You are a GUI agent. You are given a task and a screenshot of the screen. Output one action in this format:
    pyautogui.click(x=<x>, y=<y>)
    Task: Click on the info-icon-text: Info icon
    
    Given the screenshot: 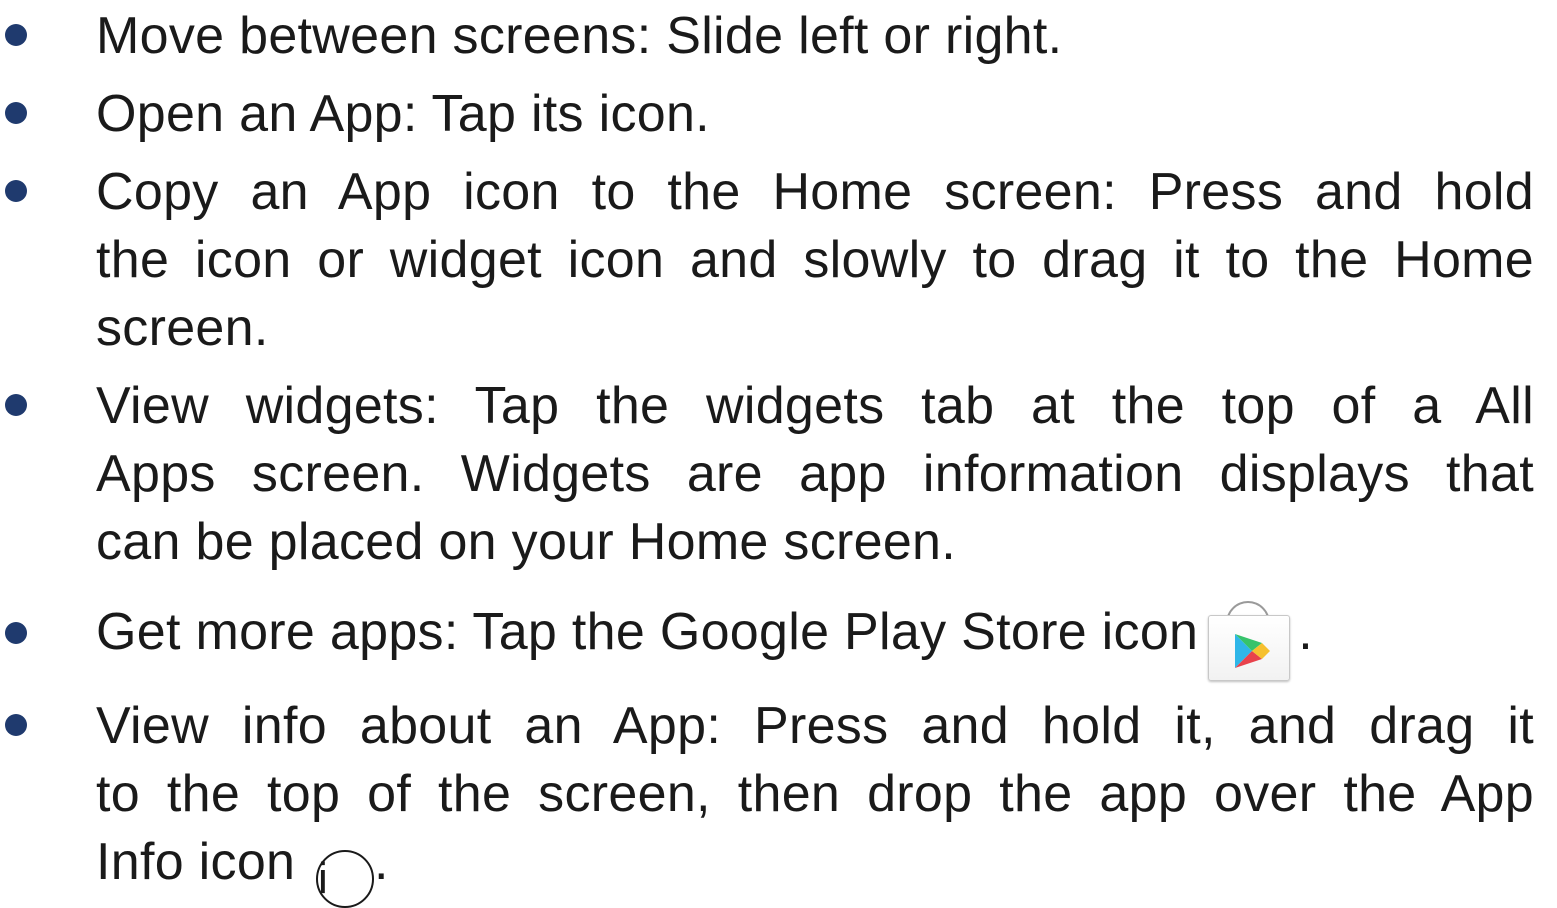 What is the action you would take?
    pyautogui.click(x=196, y=862)
    